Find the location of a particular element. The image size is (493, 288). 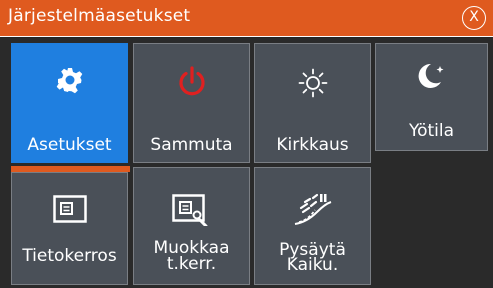

power-icon is located at coordinates (191, 82).